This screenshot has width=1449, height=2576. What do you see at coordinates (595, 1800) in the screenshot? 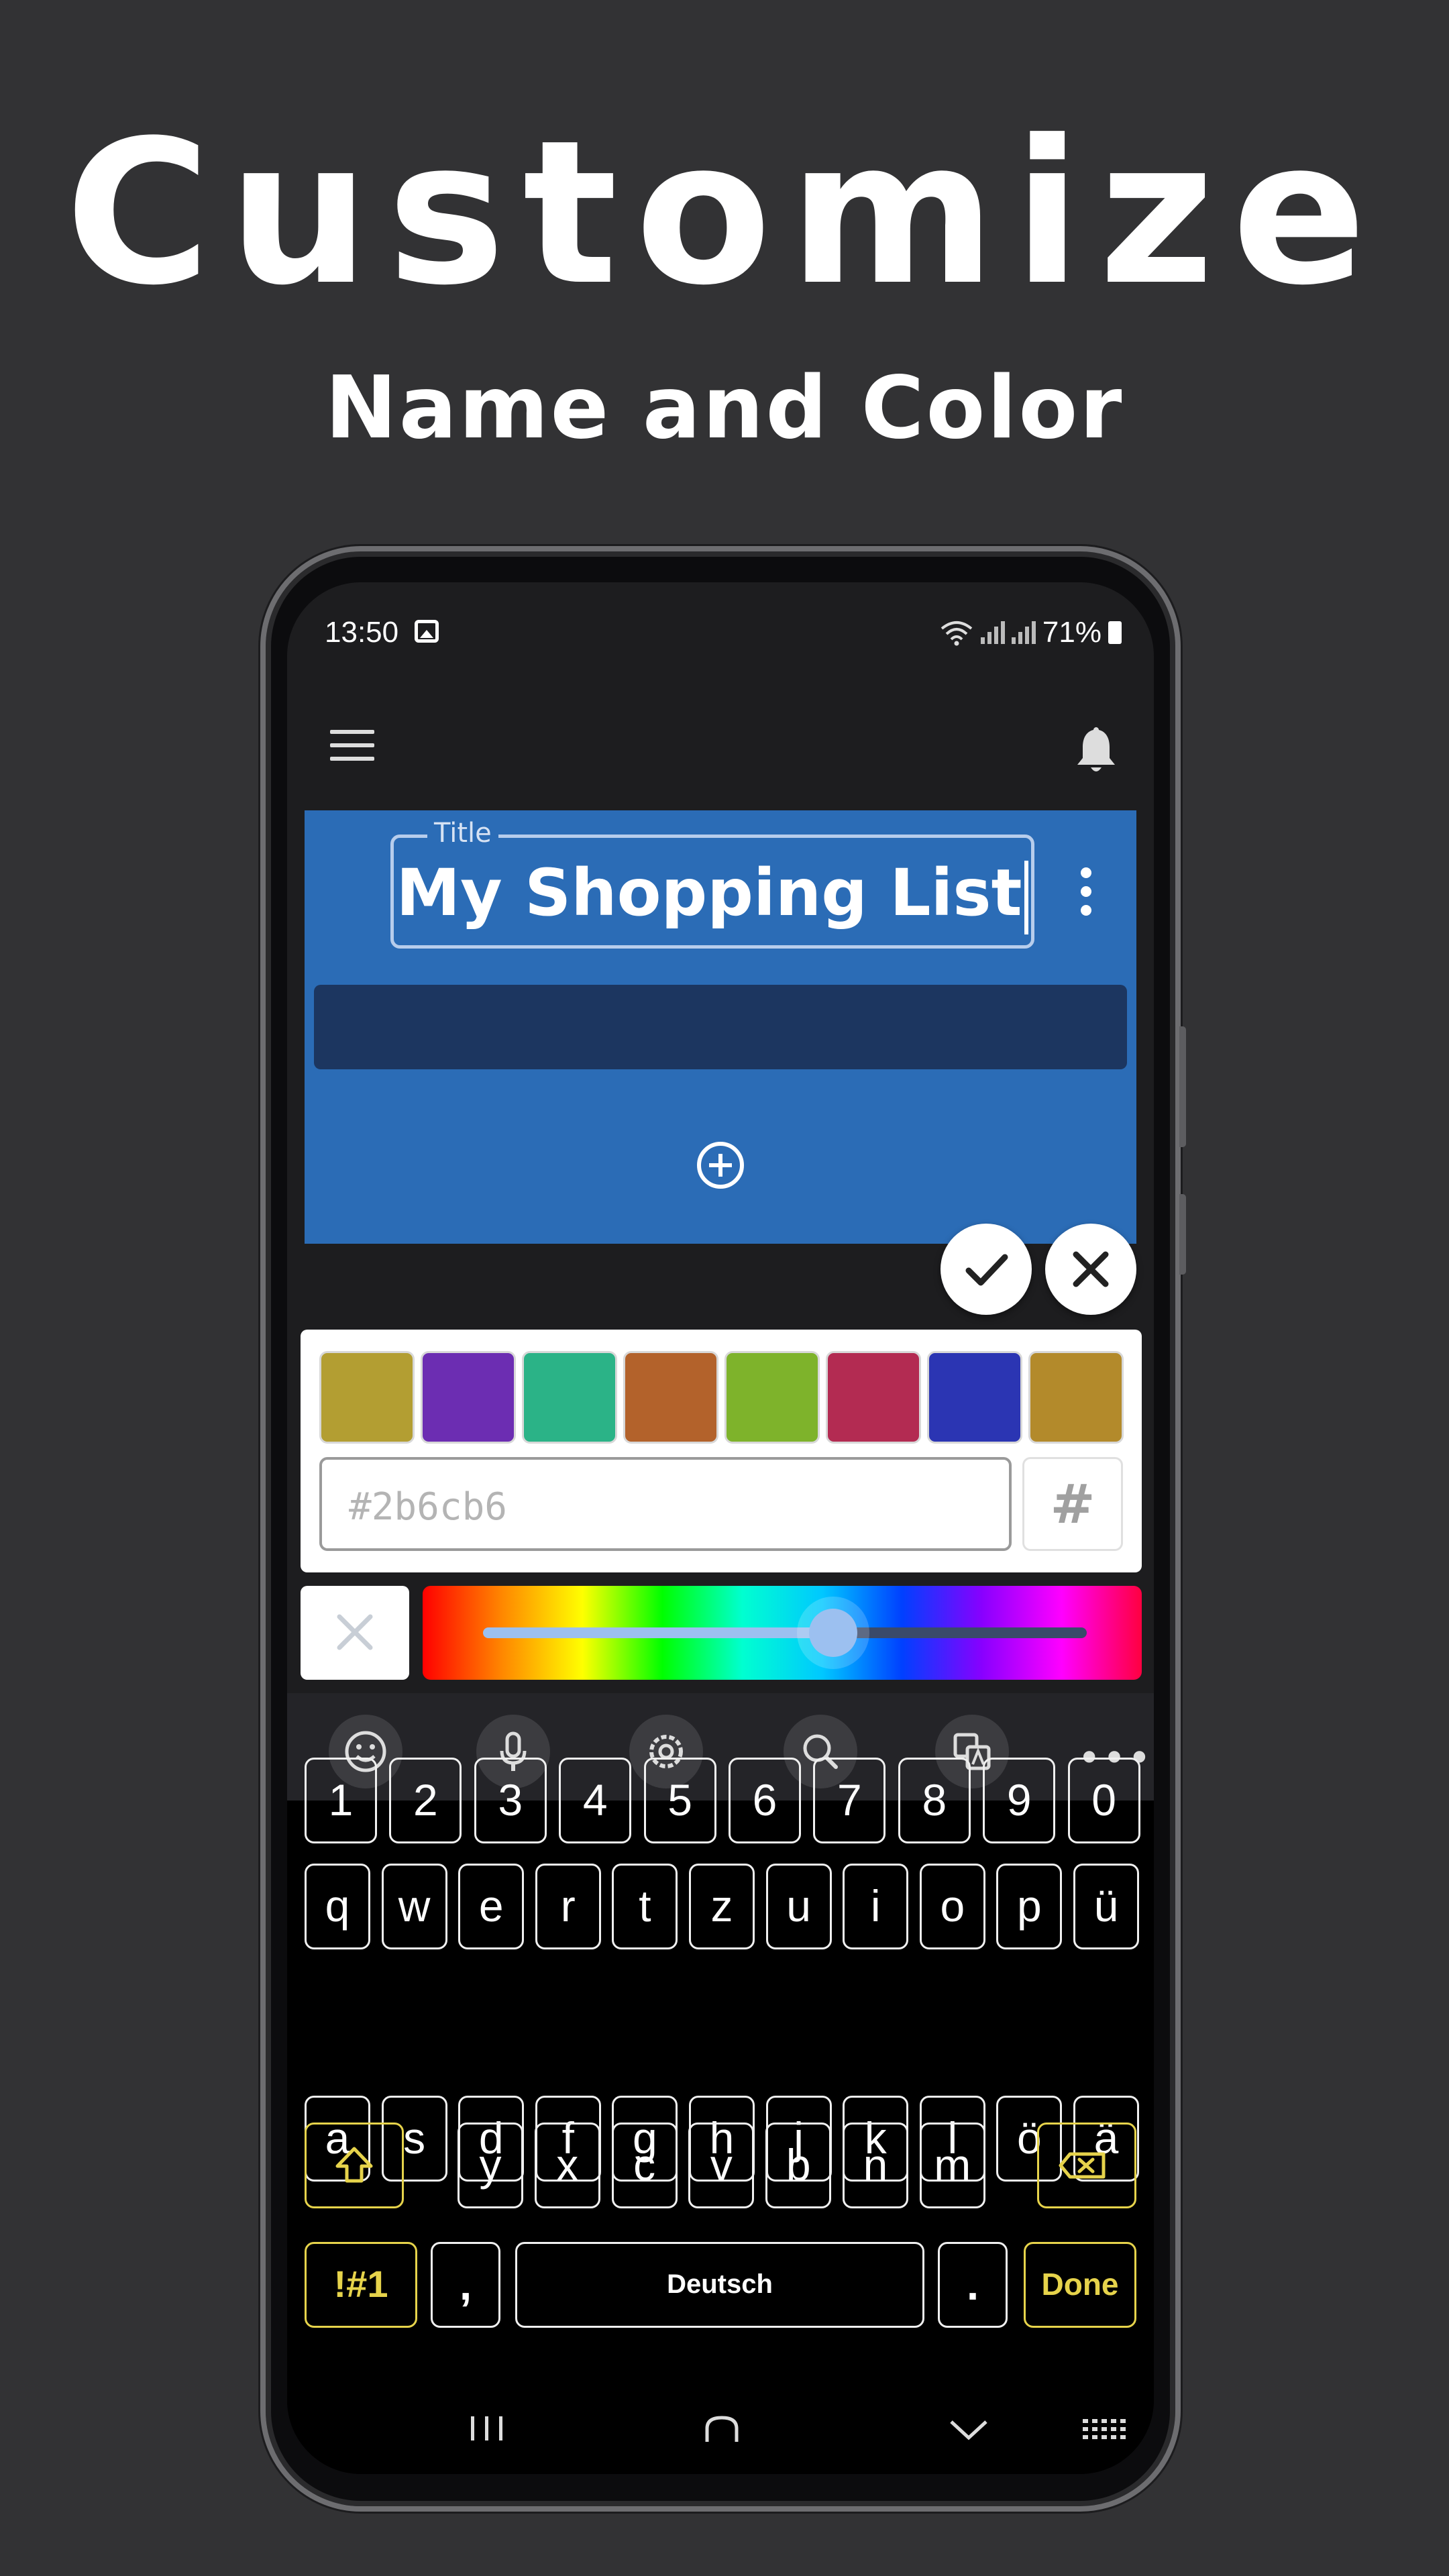
I see `key-4: 4` at bounding box center [595, 1800].